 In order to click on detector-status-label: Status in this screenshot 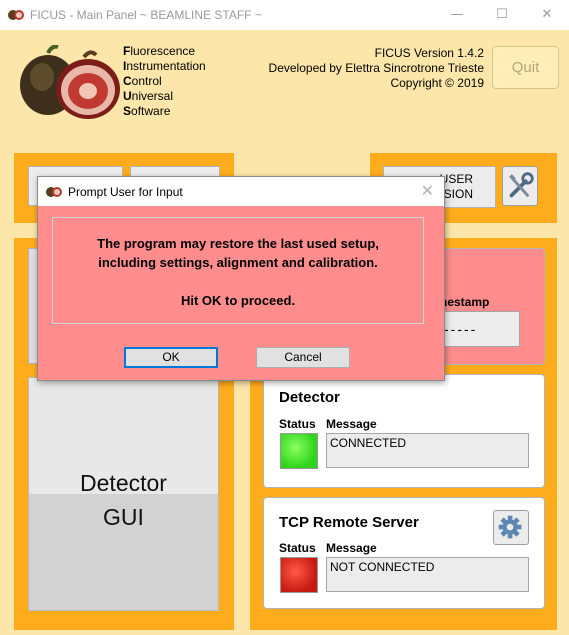, I will do `click(297, 424)`.